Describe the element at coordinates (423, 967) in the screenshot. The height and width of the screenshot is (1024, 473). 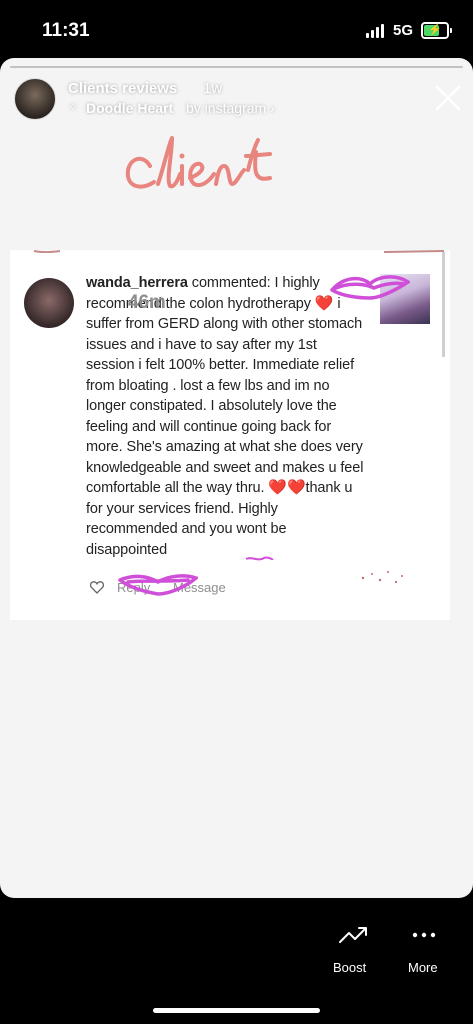
I see `more-button: More` at that location.